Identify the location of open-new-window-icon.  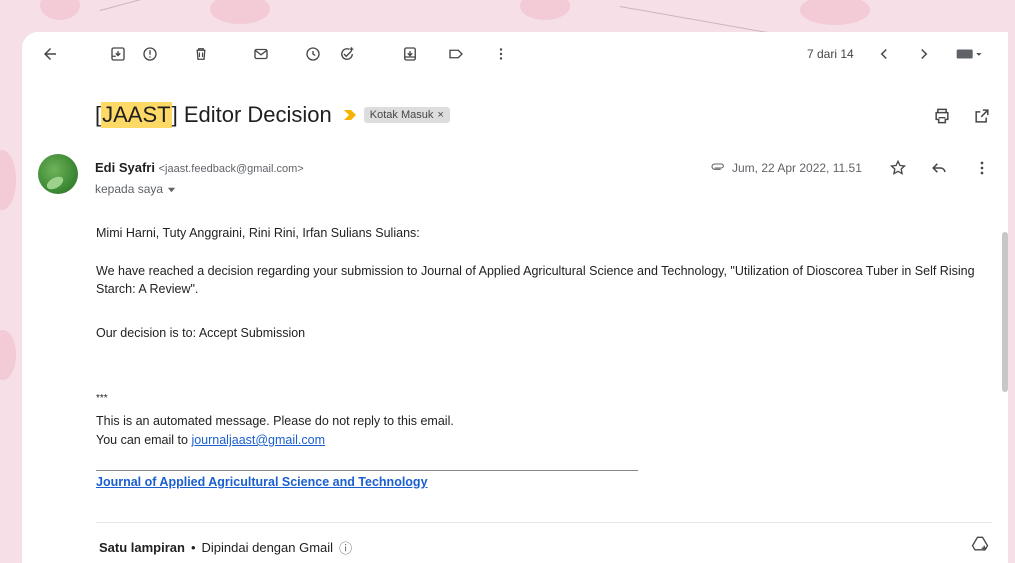
(982, 116).